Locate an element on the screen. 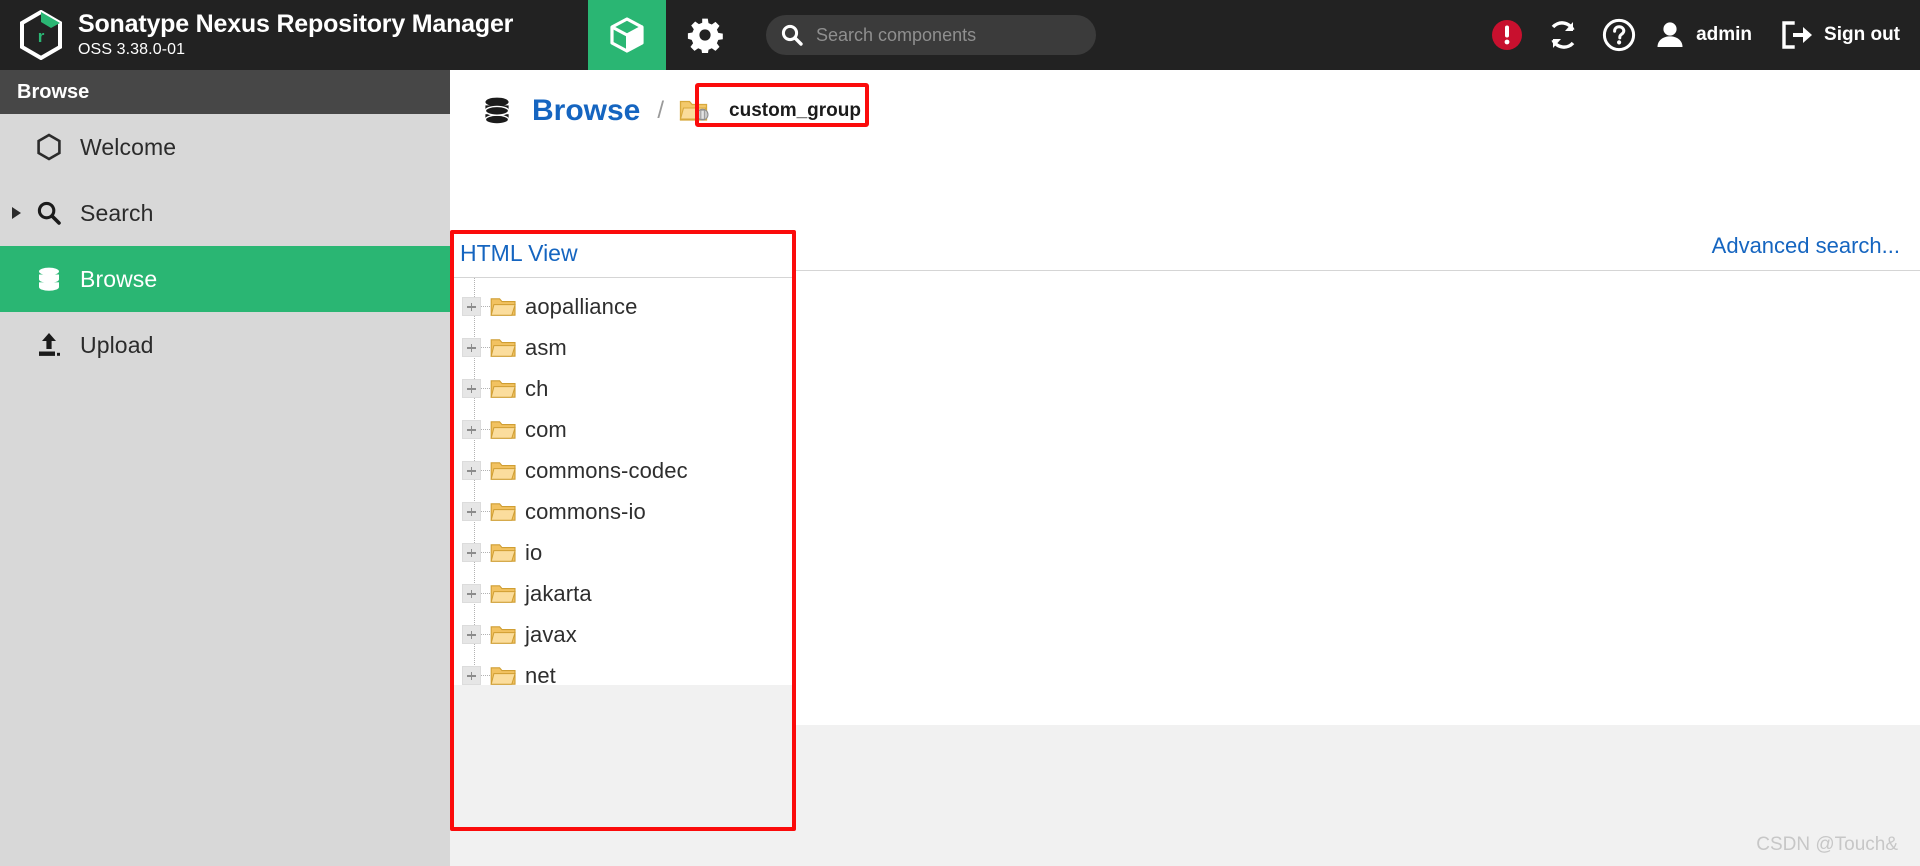  search-input is located at coordinates (948, 35).